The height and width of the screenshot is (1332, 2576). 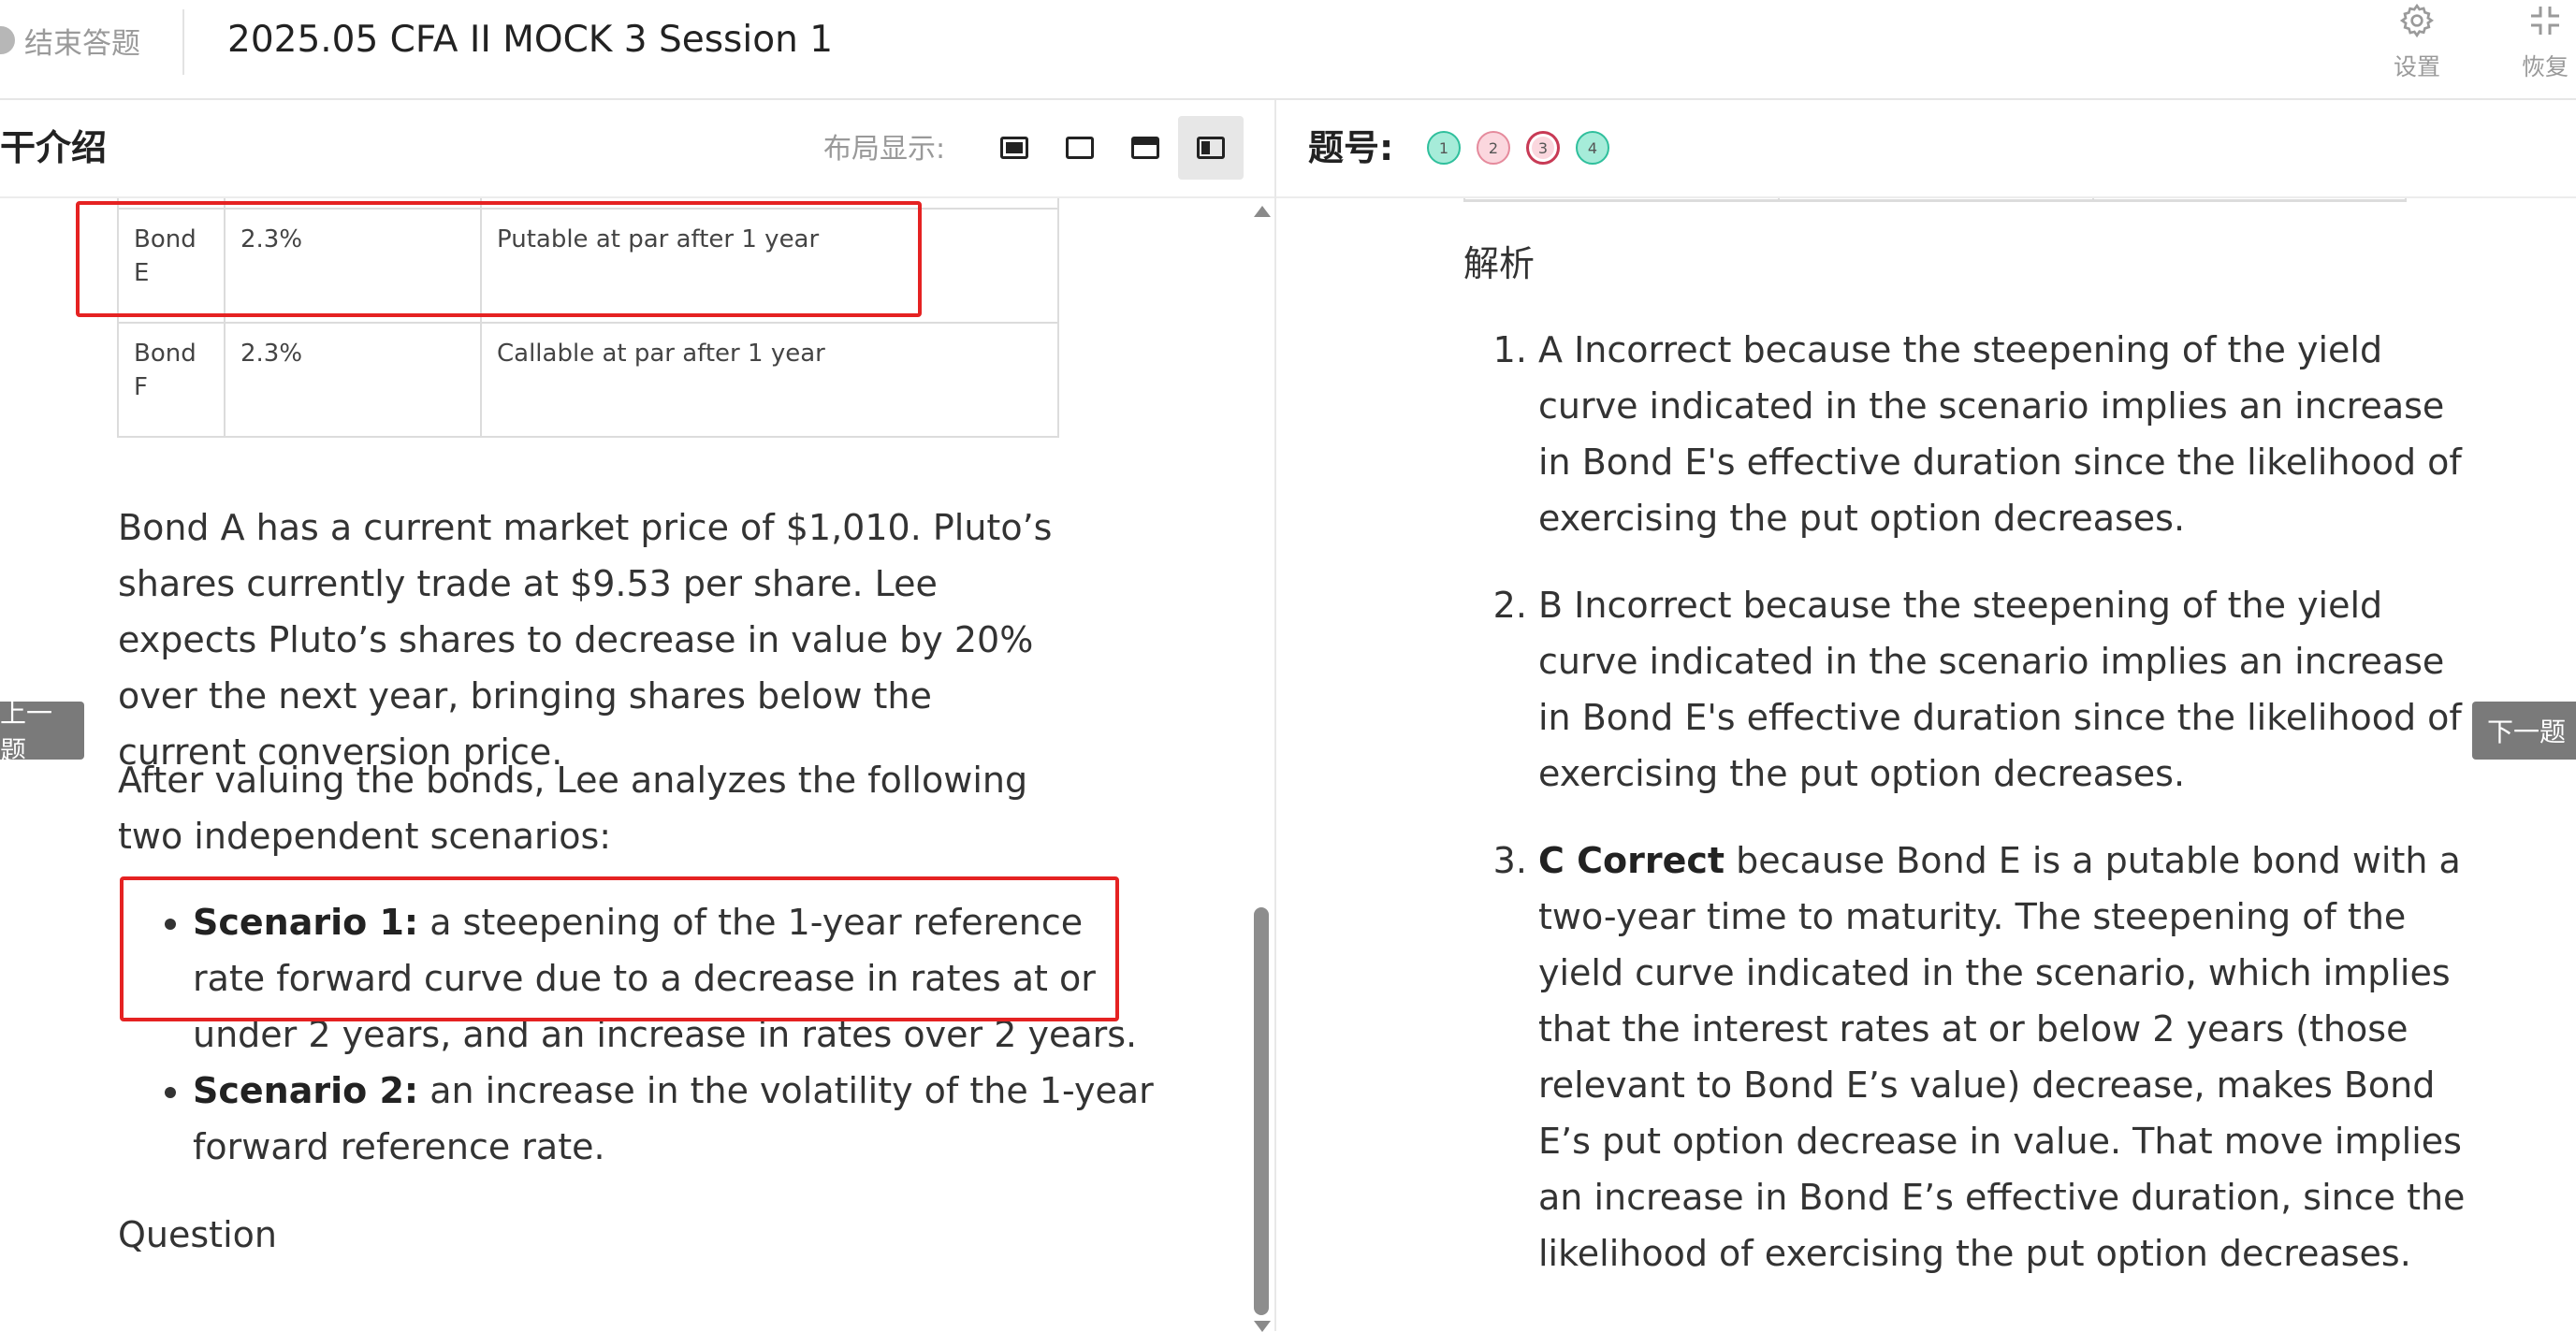 I want to click on layout-empty-button, so click(x=1080, y=148).